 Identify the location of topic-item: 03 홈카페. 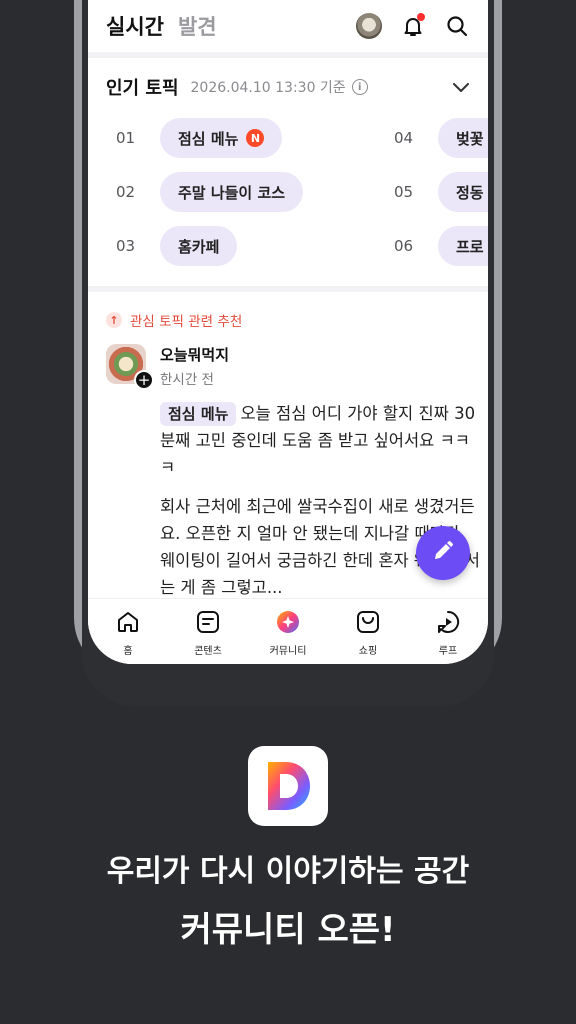
(172, 246).